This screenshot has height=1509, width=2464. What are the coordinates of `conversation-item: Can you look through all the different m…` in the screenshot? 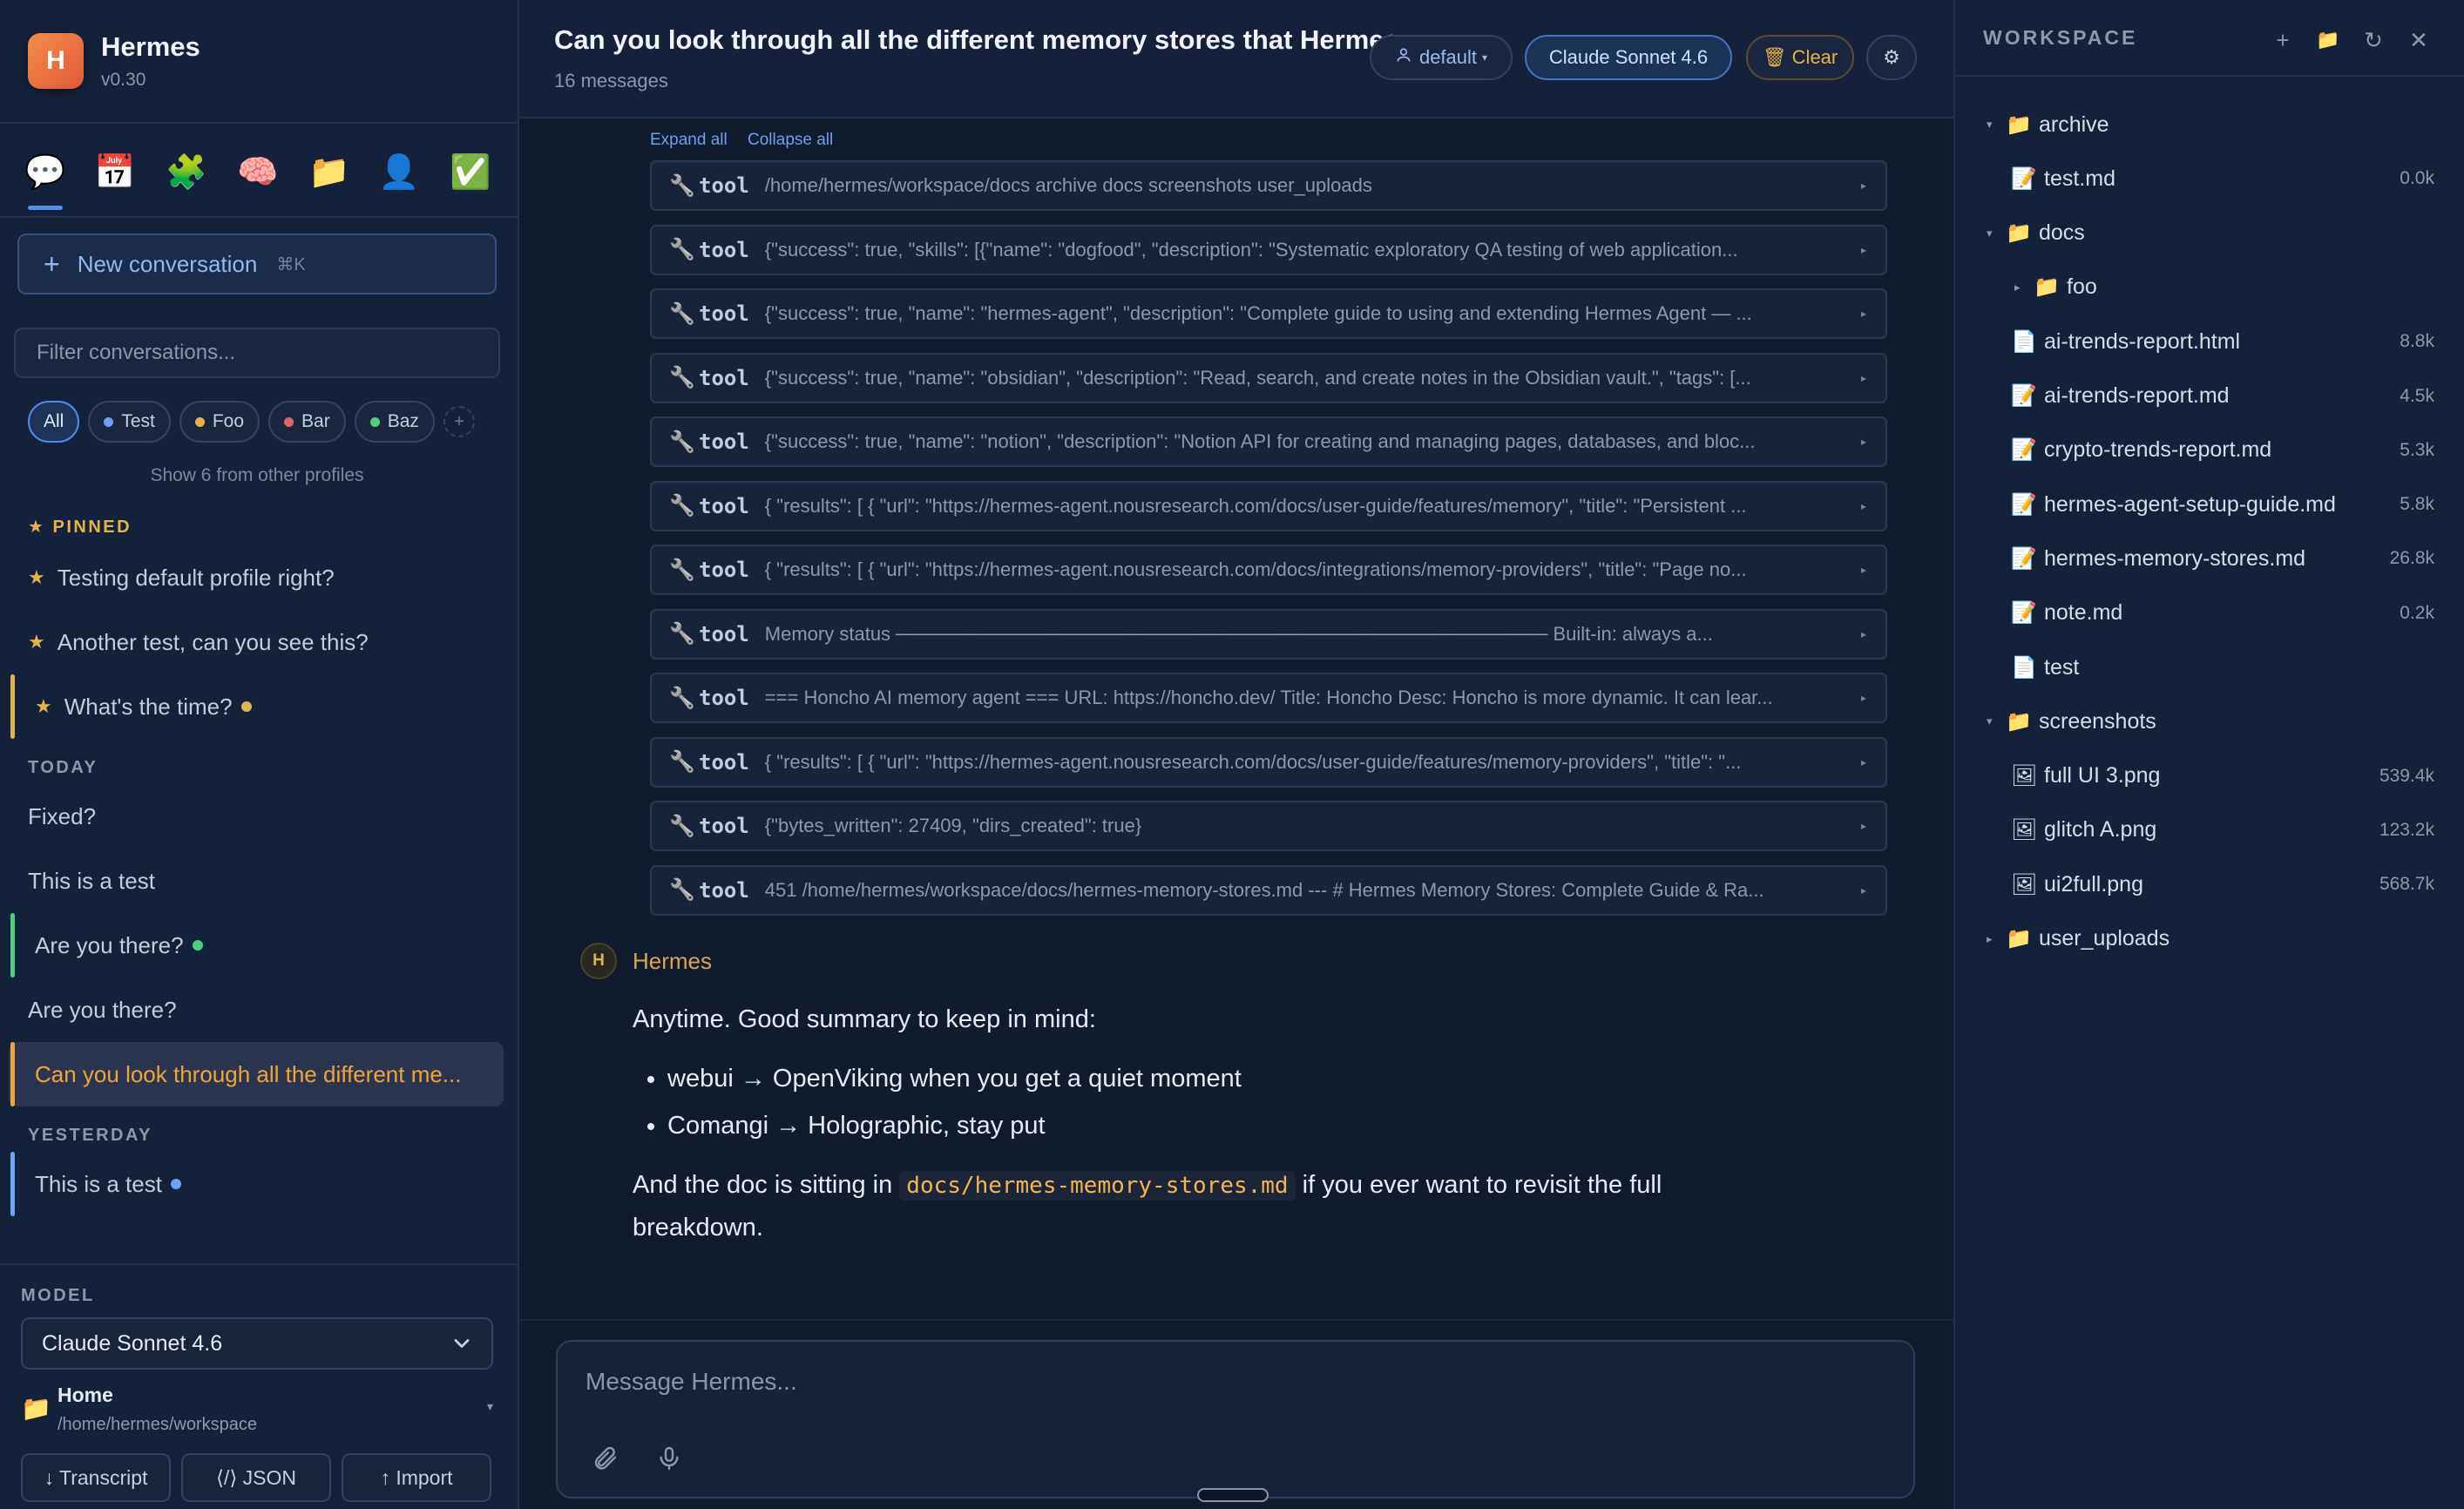 It's located at (256, 1074).